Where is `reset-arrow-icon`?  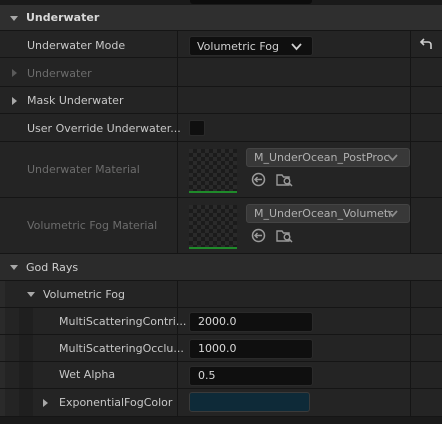 reset-arrow-icon is located at coordinates (426, 44).